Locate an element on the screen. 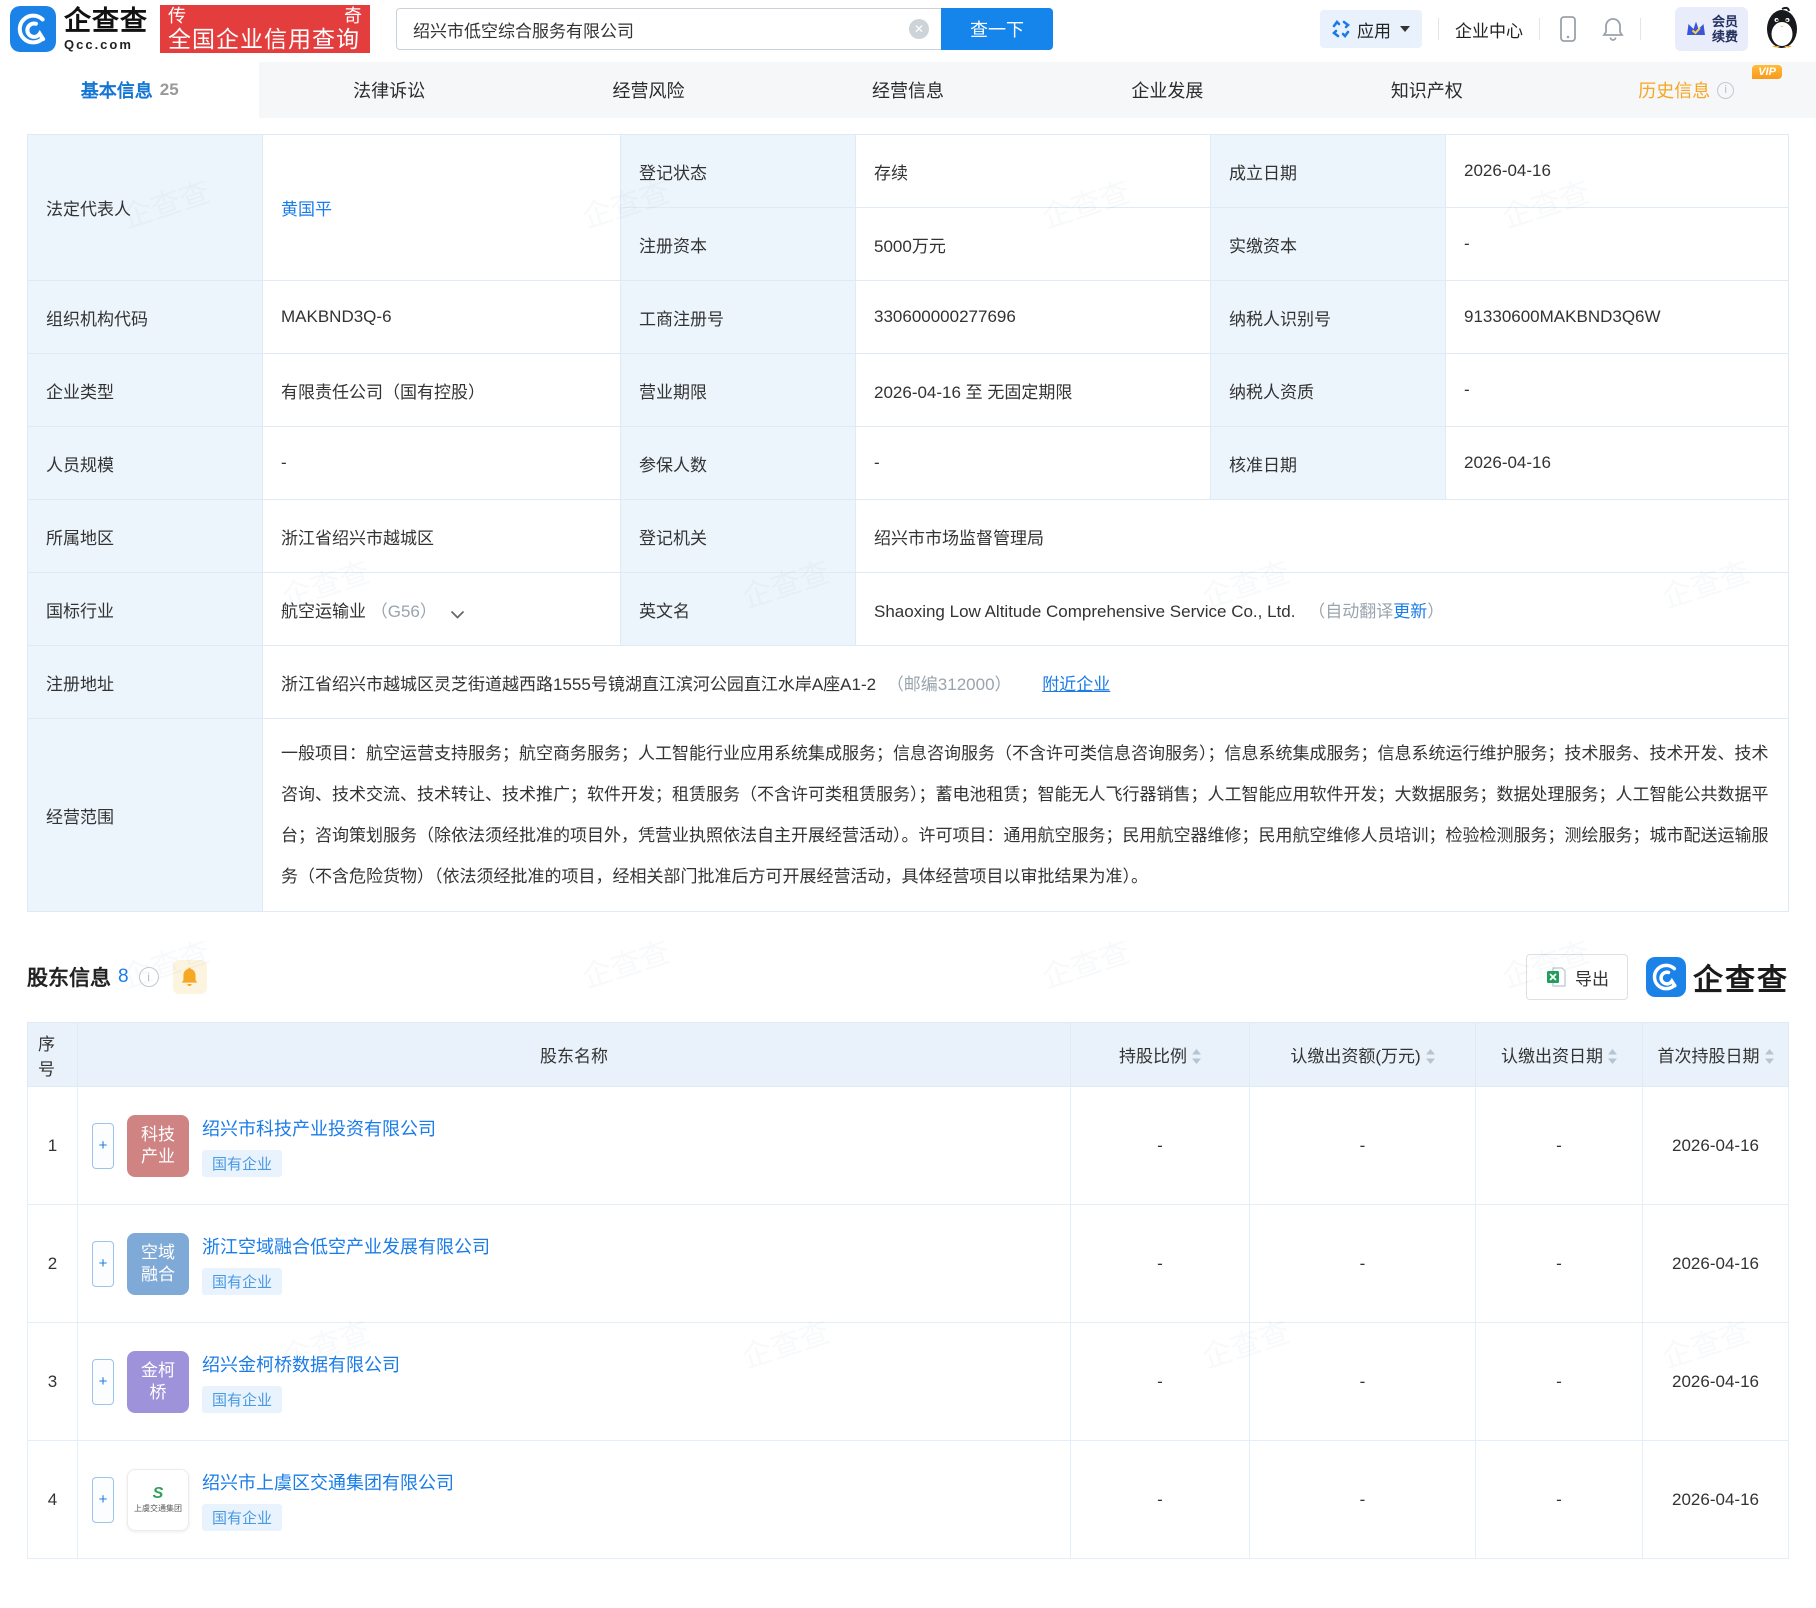  search-button: 查一下 is located at coordinates (997, 29).